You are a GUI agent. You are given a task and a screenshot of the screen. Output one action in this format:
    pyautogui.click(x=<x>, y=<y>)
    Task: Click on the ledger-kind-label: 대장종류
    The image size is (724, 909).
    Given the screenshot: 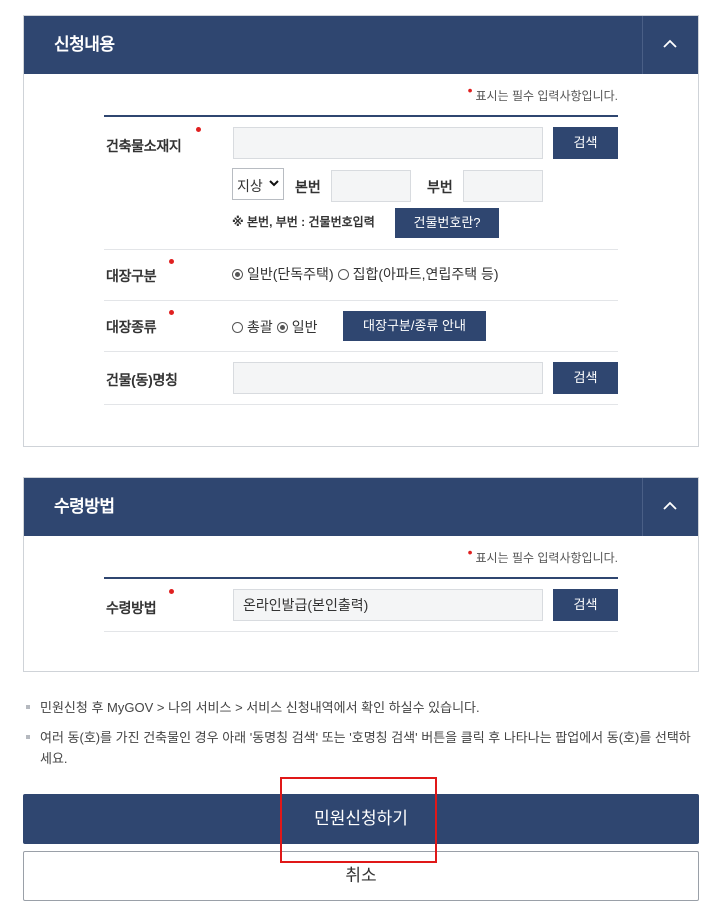 What is the action you would take?
    pyautogui.click(x=131, y=327)
    